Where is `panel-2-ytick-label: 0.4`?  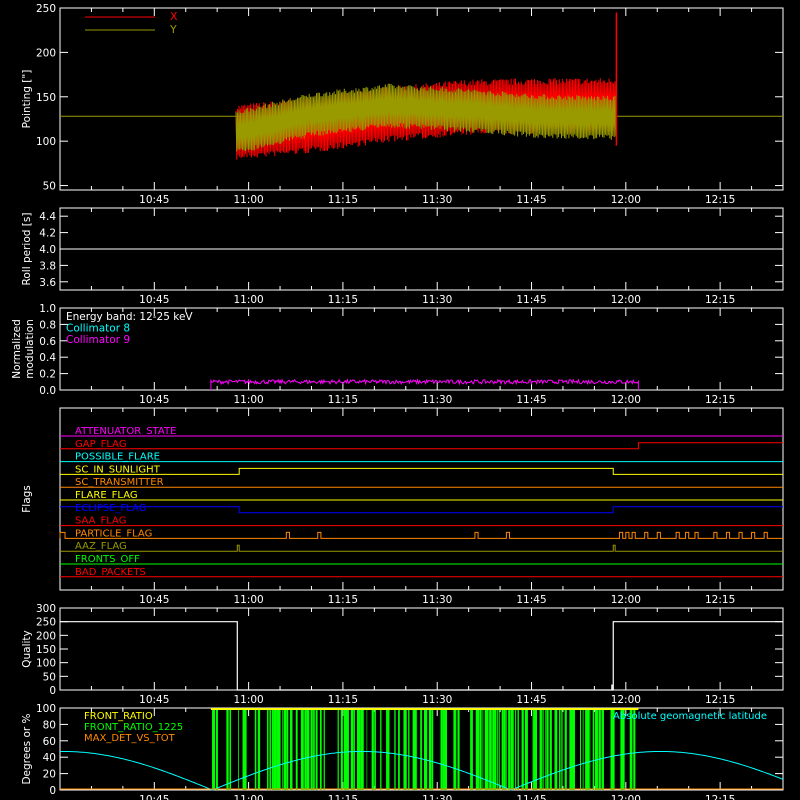 panel-2-ytick-label: 0.4 is located at coordinates (47, 358).